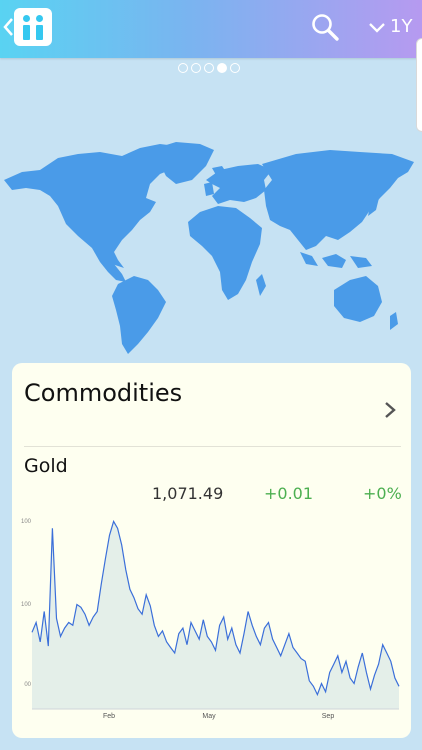 The width and height of the screenshot is (422, 750). I want to click on page-indicator, so click(209, 69).